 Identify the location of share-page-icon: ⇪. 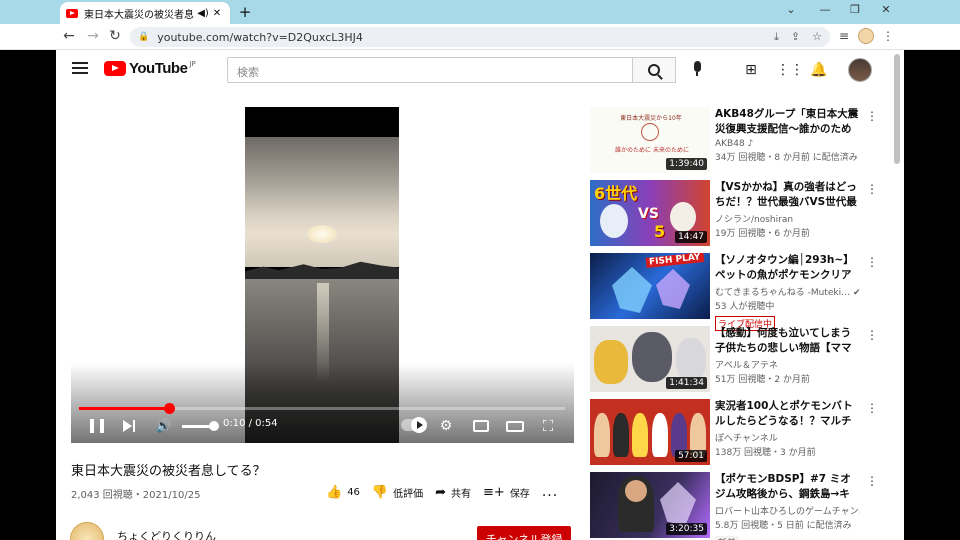
(795, 37).